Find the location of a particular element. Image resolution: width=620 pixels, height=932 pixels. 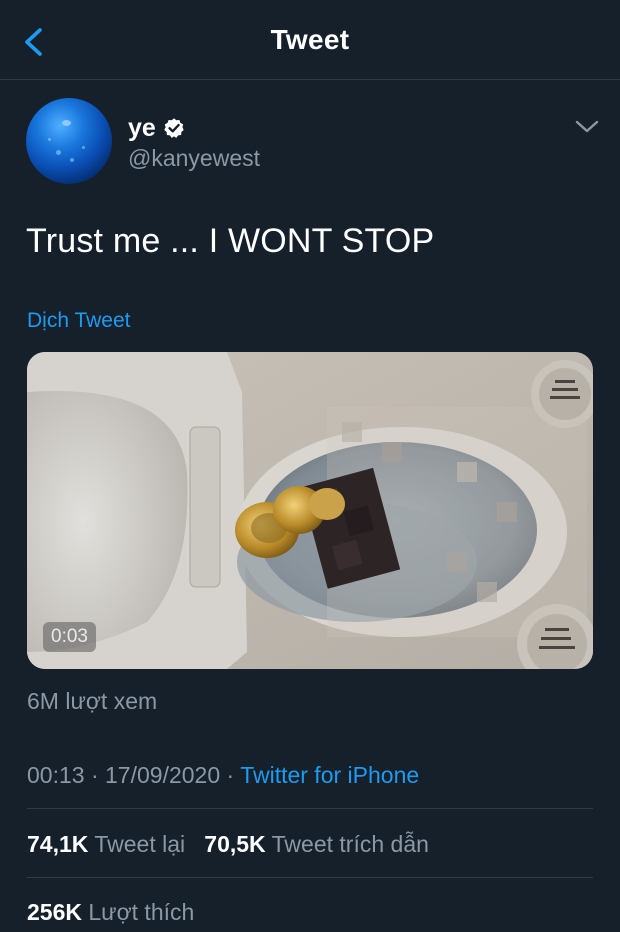

tweet-source-link: Twitter for iPhone is located at coordinates (329, 775).